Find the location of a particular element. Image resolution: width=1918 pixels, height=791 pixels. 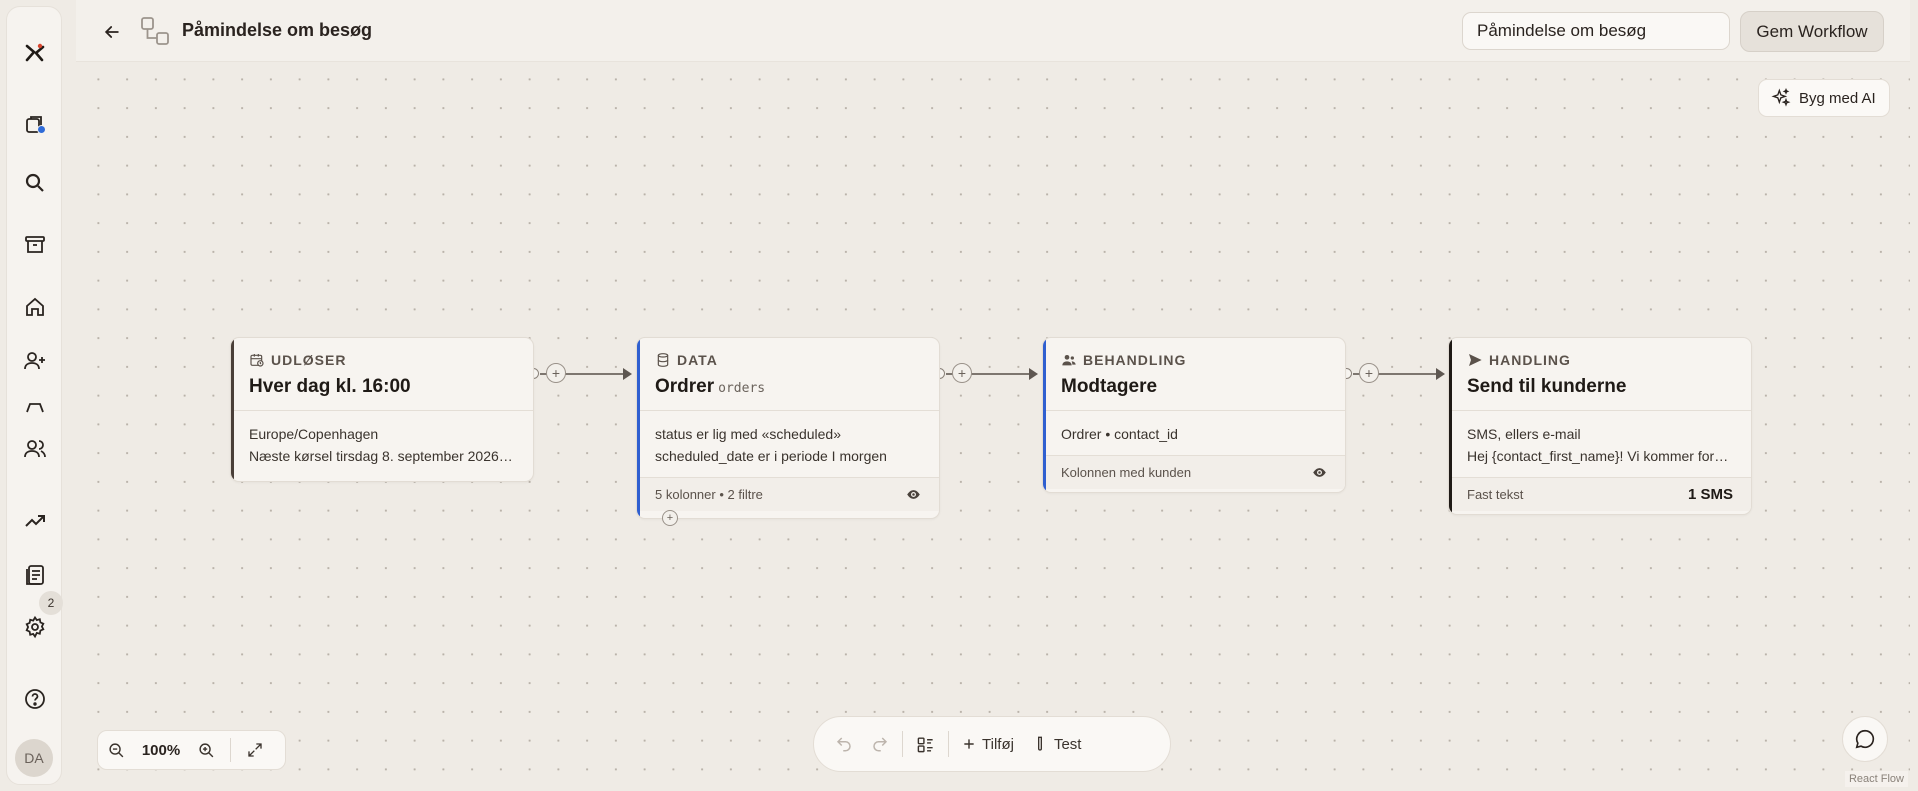

node-title: Ordrer orders is located at coordinates (788, 387).